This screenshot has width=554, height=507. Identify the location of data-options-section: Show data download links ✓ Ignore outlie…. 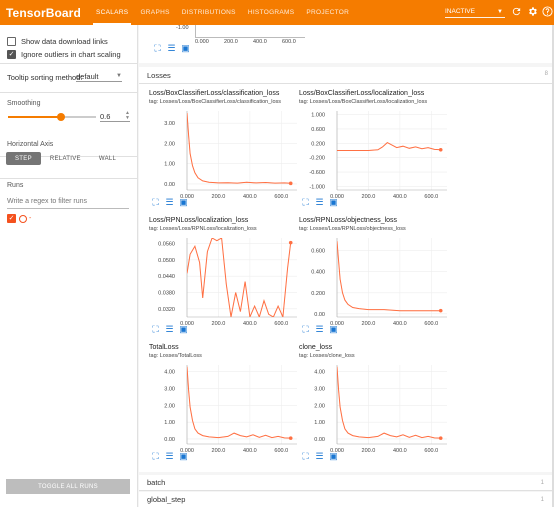
(69, 44).